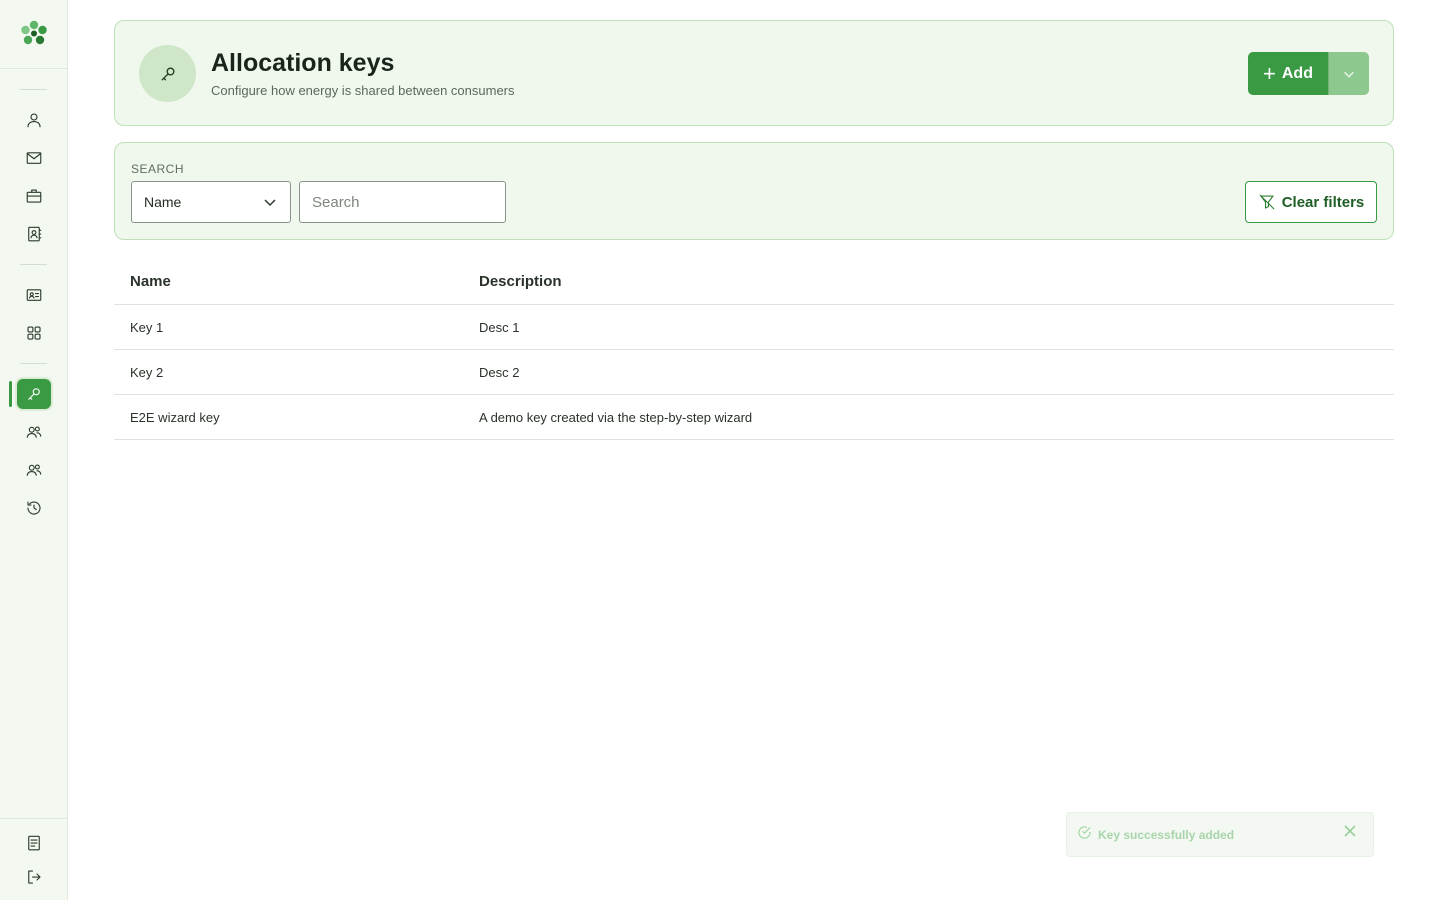 The image size is (1440, 900). Describe the element at coordinates (754, 191) in the screenshot. I see `search-panel: SEARCH Name Clear filters` at that location.